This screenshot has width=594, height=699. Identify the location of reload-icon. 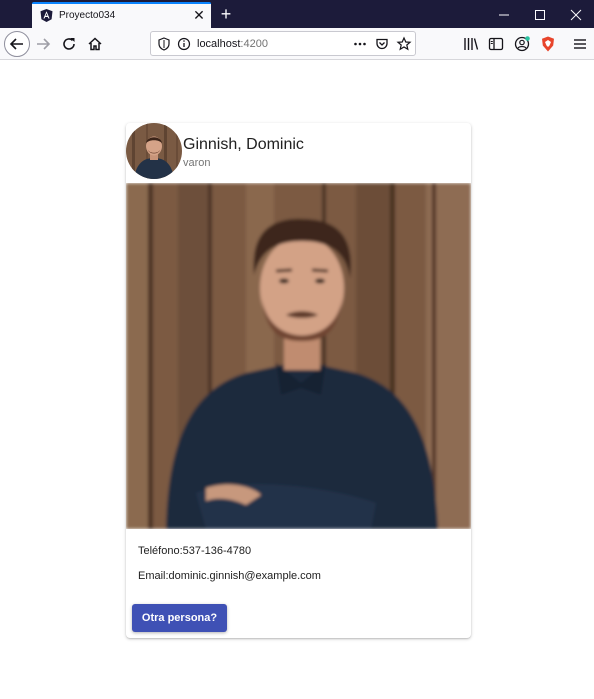
(69, 44).